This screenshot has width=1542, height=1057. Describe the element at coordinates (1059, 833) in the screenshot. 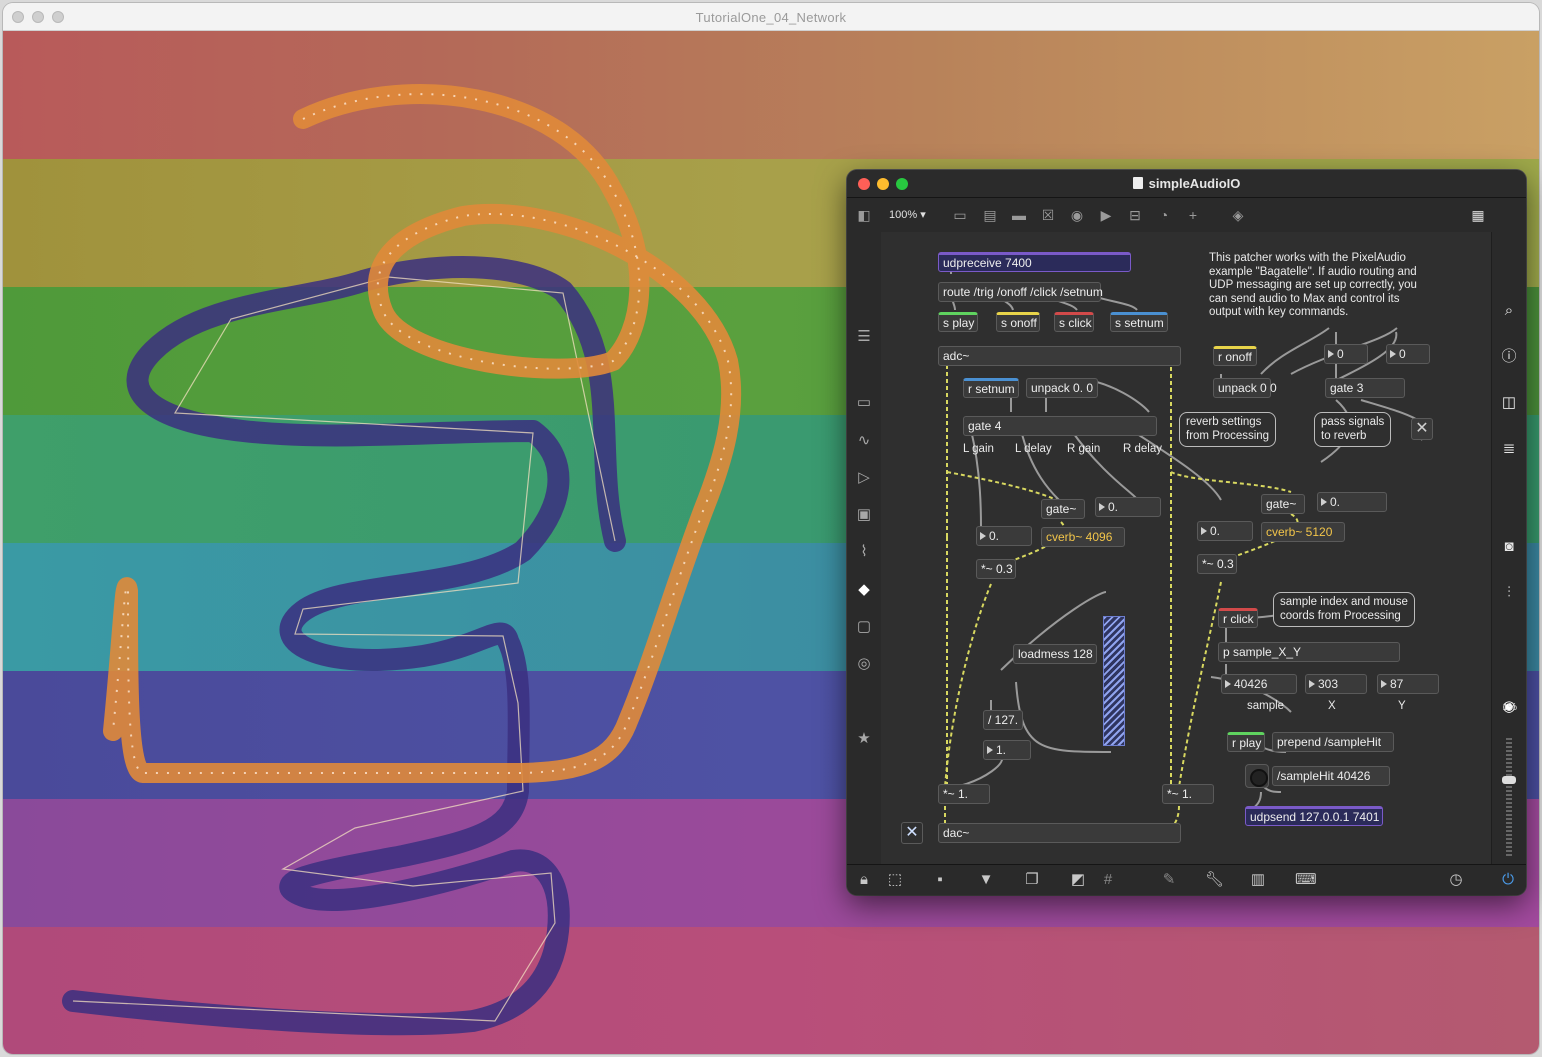

I see `dac-object: dac~` at that location.